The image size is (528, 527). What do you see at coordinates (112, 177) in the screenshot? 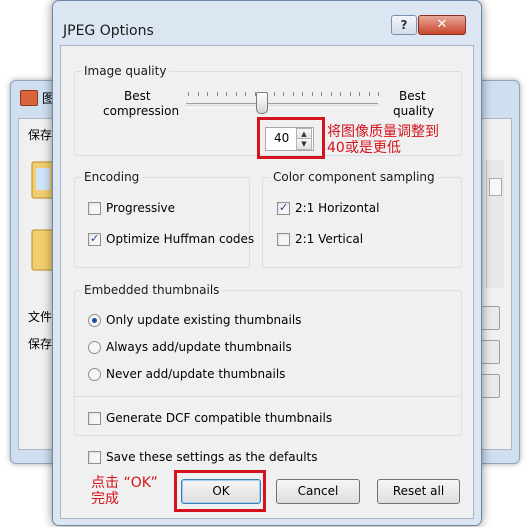
I see `encoding-label: Encoding` at bounding box center [112, 177].